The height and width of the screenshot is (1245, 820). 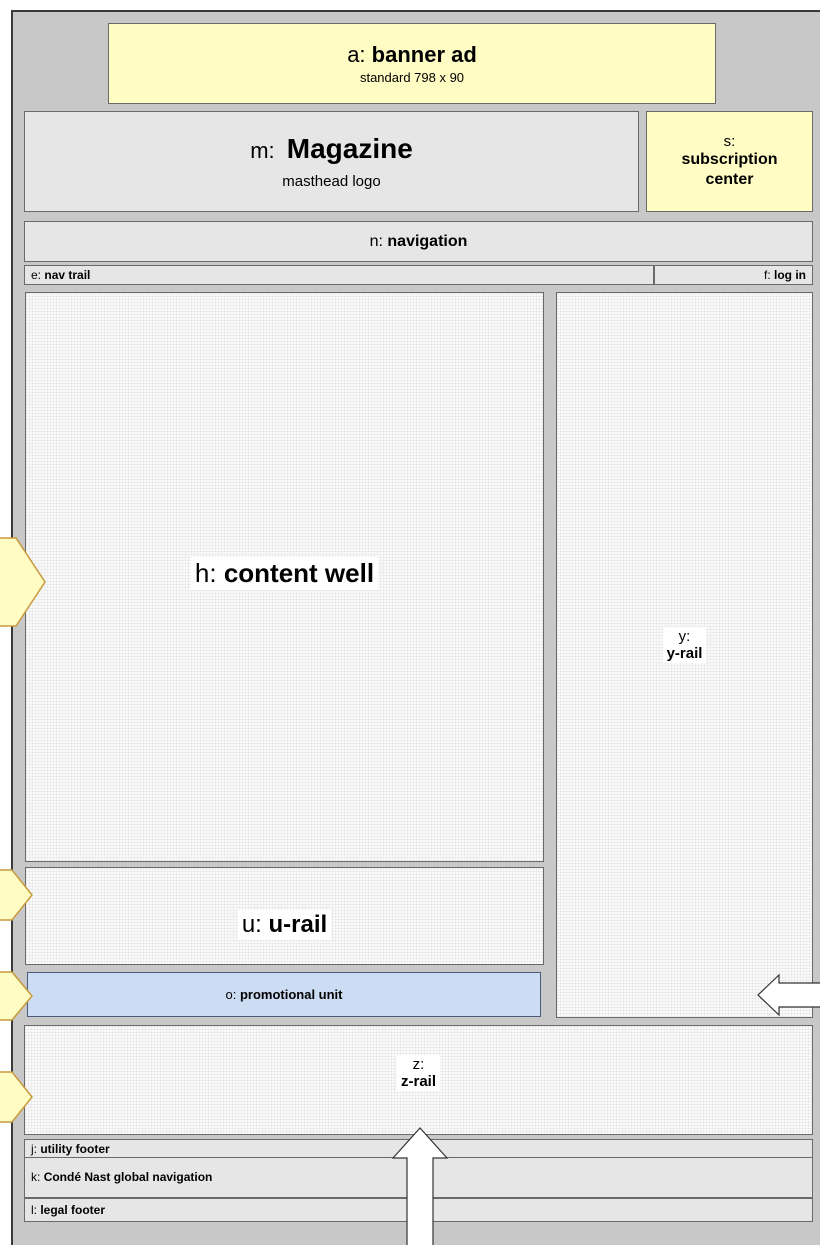 I want to click on u-rail-heading: u: u-rail, so click(x=284, y=925).